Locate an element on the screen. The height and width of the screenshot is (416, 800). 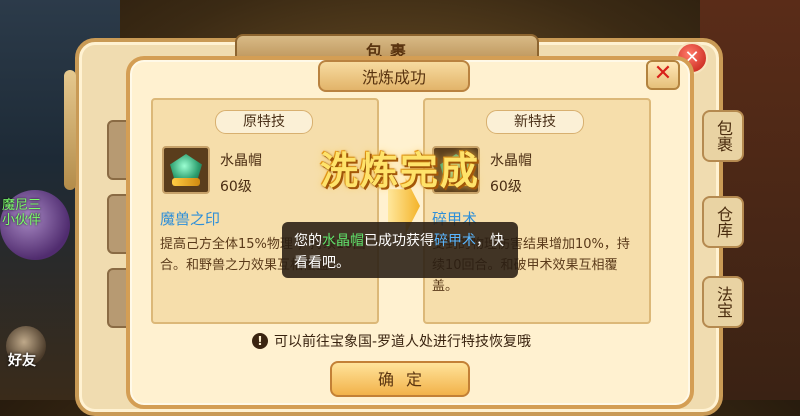
helmet-icon is located at coordinates (186, 170).